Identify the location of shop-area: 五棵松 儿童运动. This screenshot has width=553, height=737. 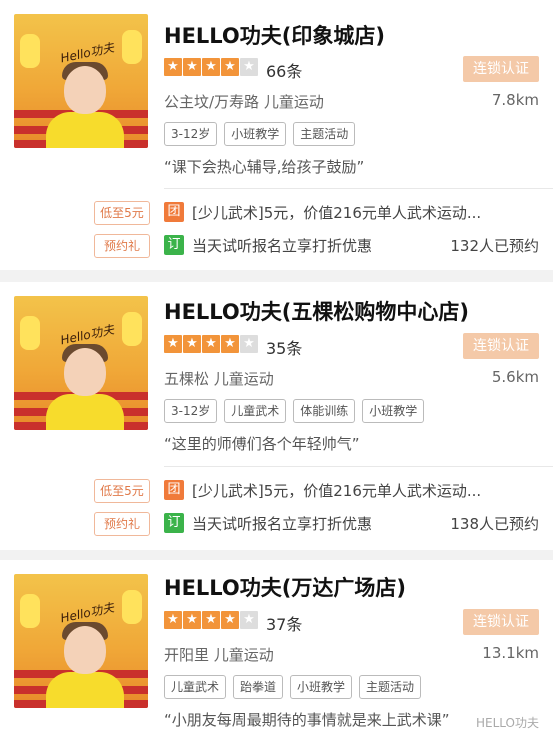
(219, 379).